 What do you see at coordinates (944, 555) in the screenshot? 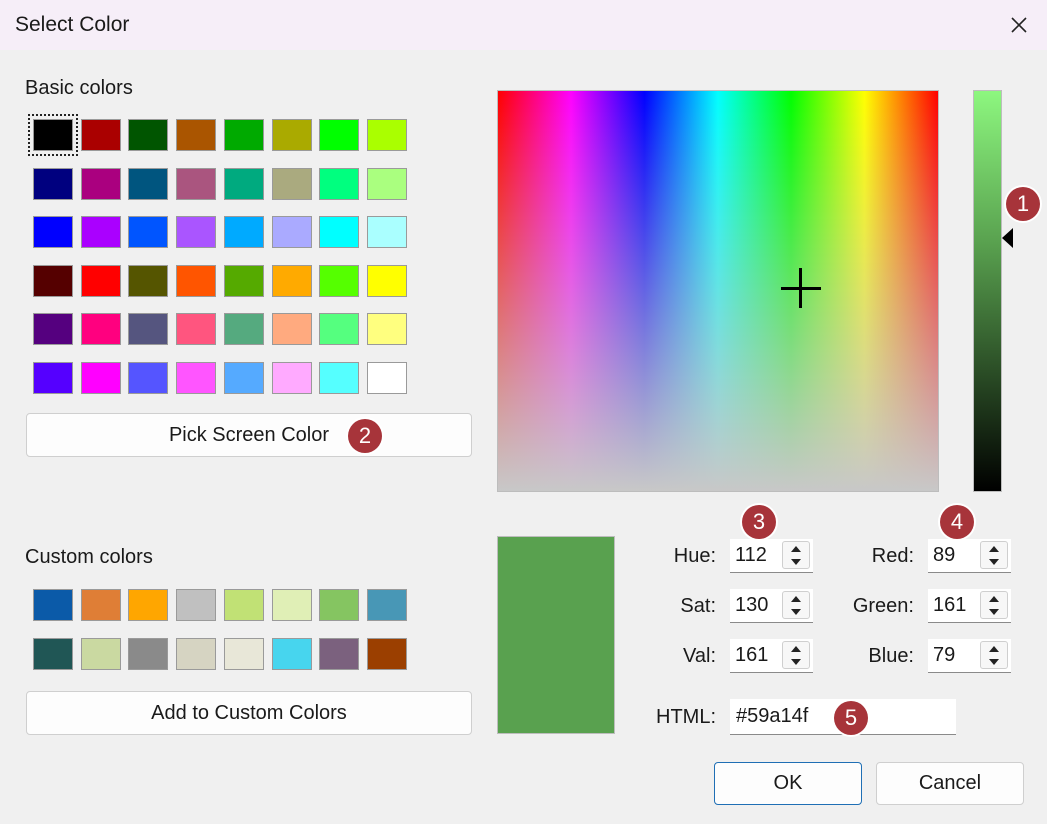
I see `red-value: 89` at bounding box center [944, 555].